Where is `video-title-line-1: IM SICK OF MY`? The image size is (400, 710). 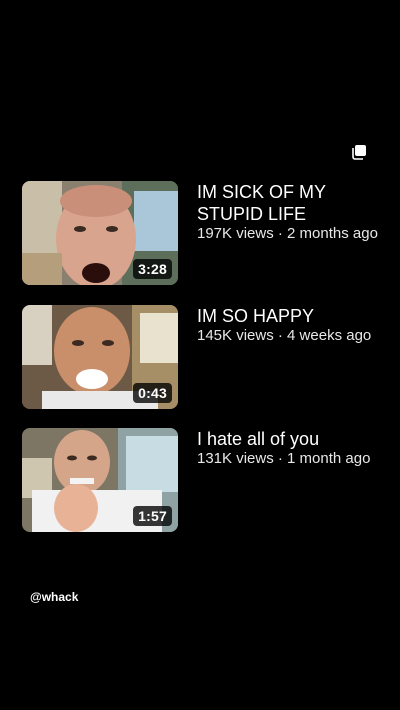 video-title-line-1: IM SICK OF MY is located at coordinates (289, 192).